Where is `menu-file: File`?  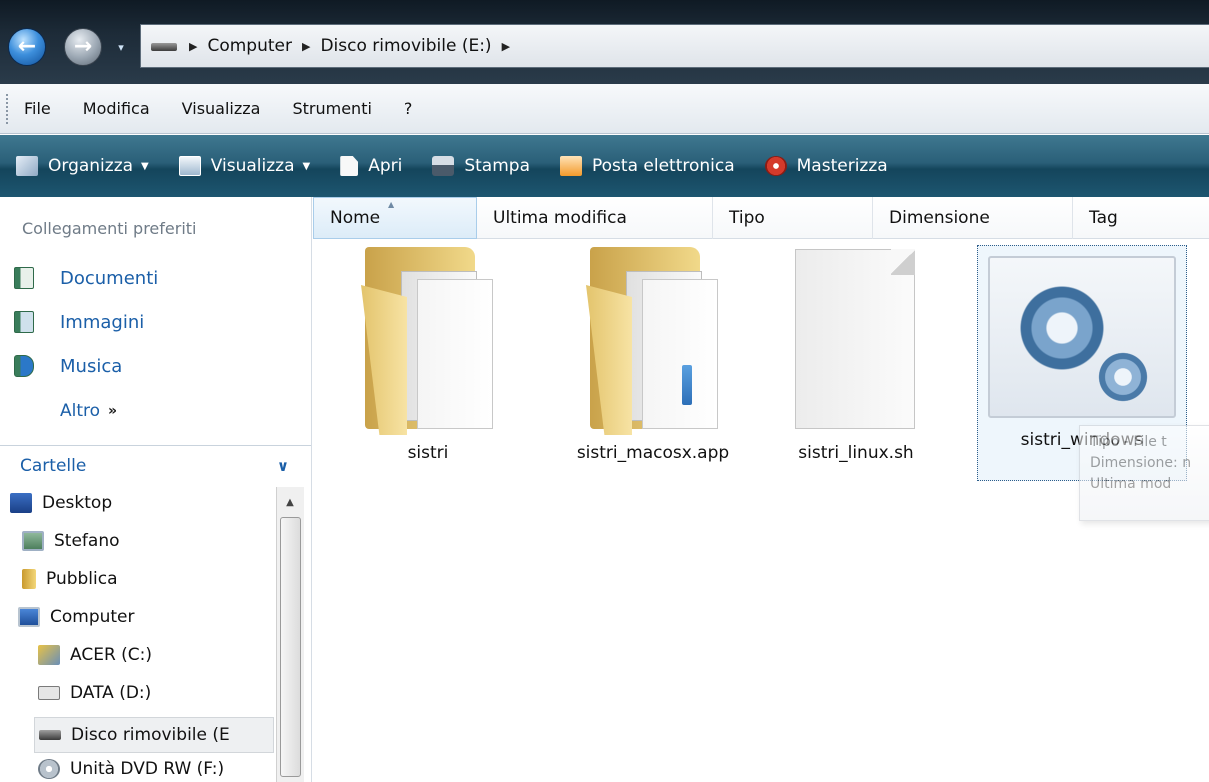 menu-file: File is located at coordinates (37, 108).